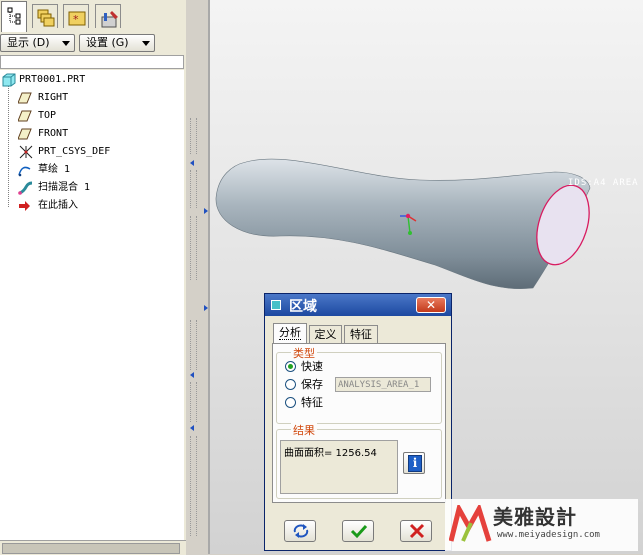 The height and width of the screenshot is (555, 643). I want to click on type-group: 类型 快速 保存 特征 ANALYSIS_AREA_1, so click(359, 384).